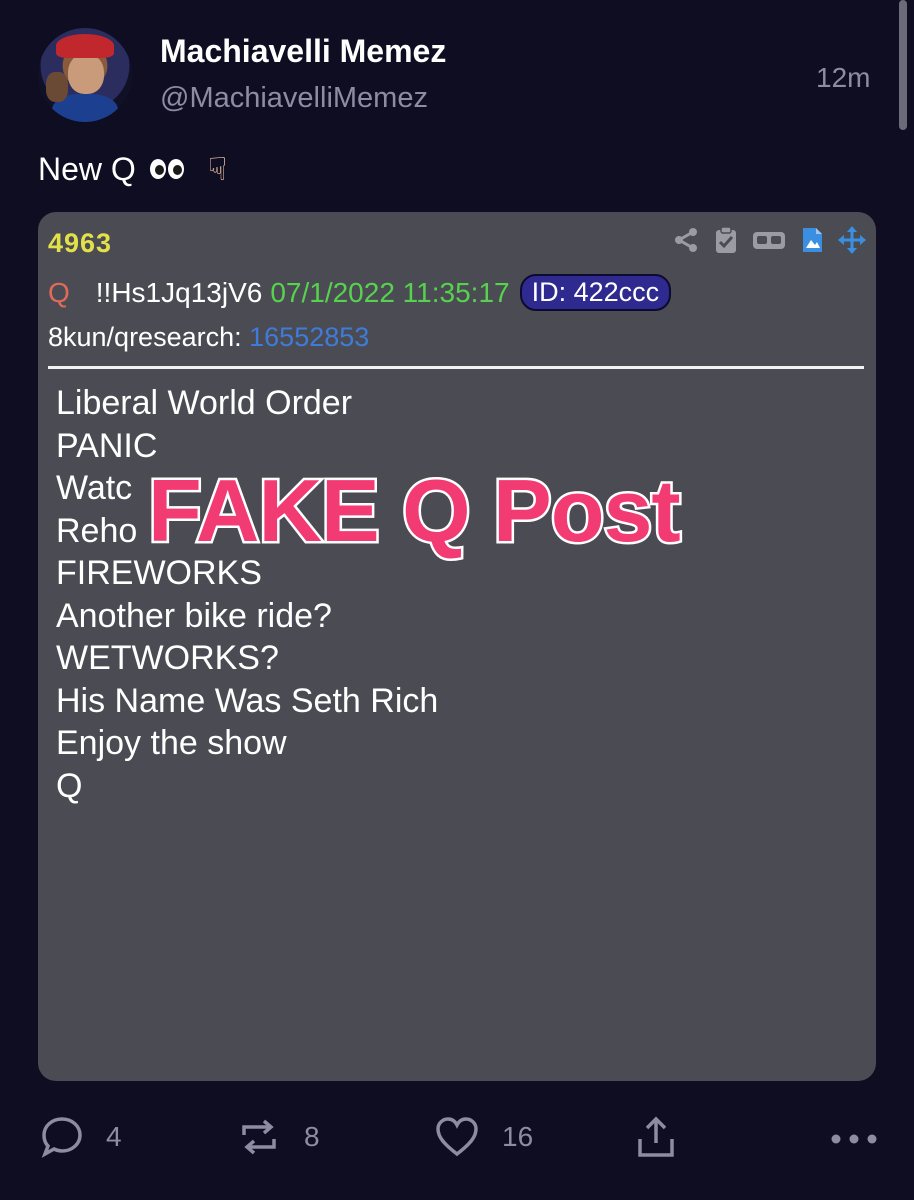  Describe the element at coordinates (59, 292) in the screenshot. I see `poster-name: Q` at that location.